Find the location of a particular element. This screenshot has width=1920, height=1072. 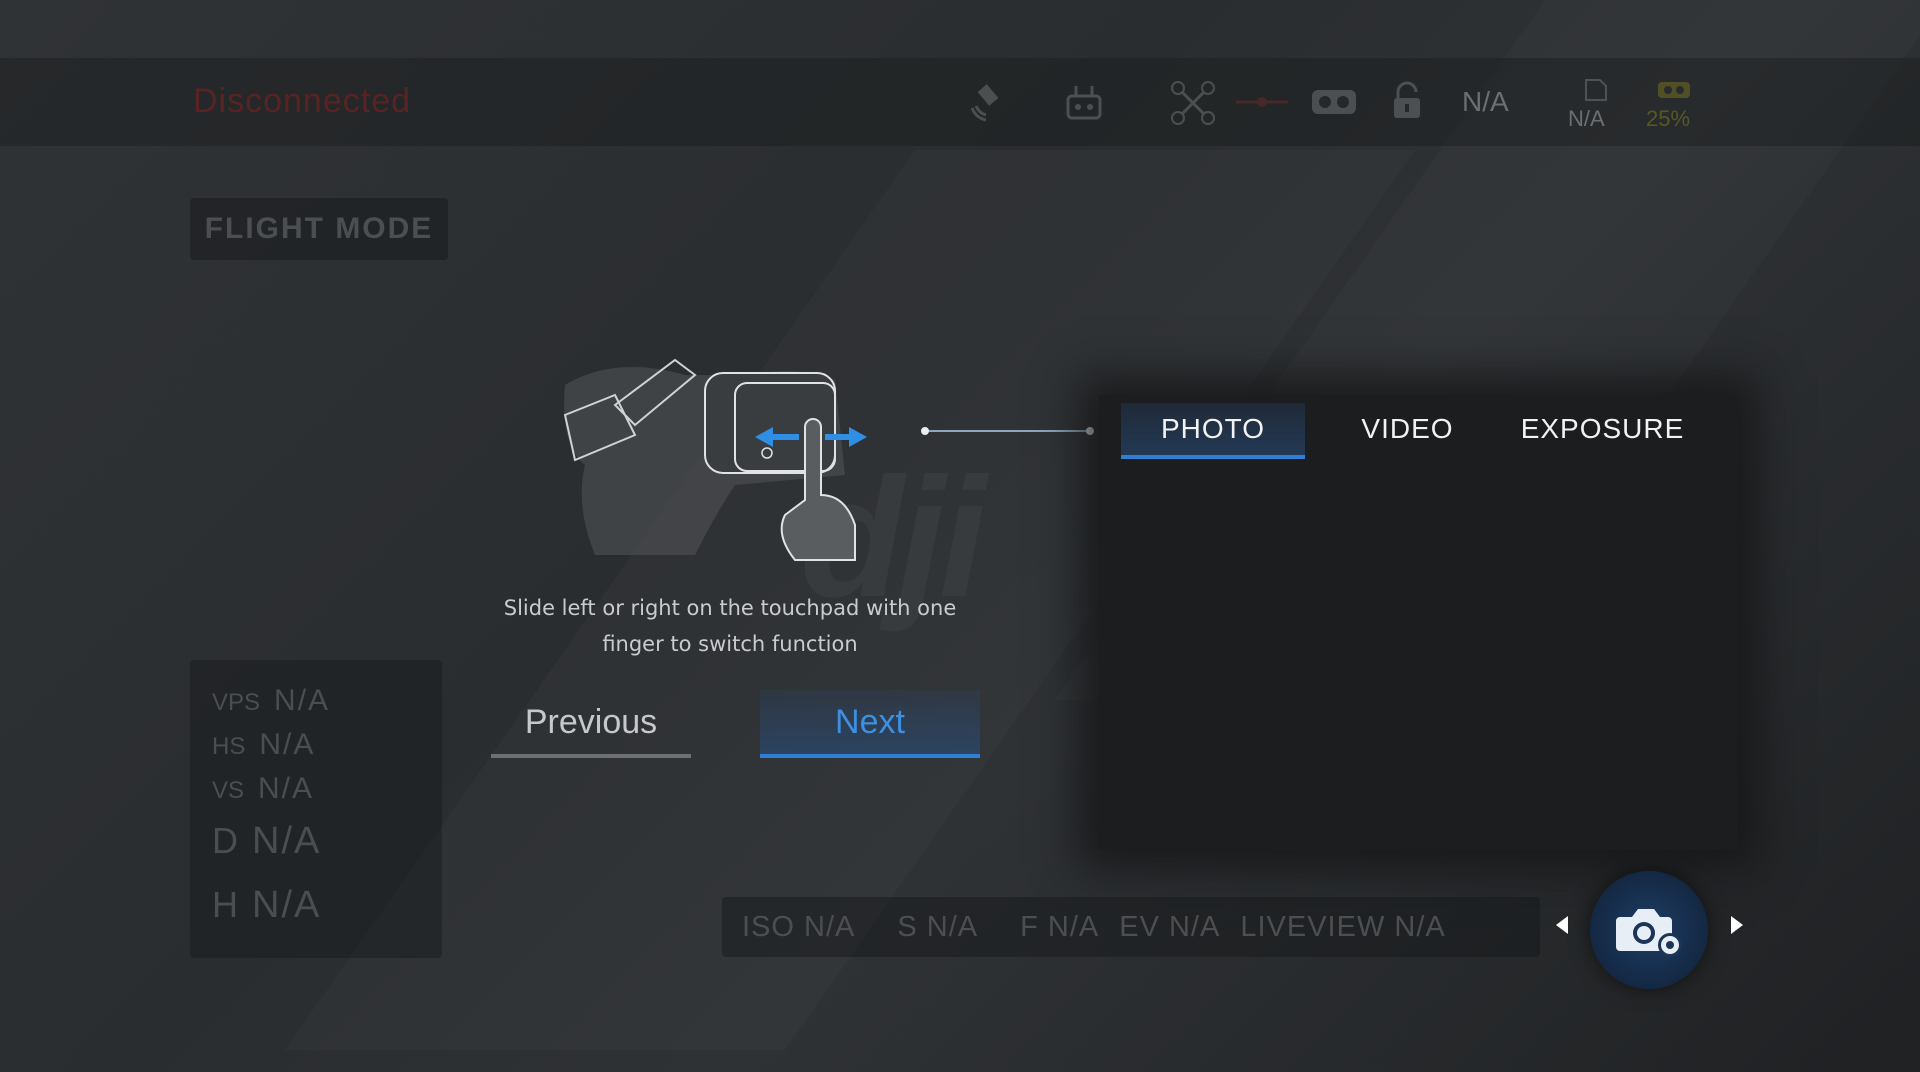

touchpad-guide-illustration is located at coordinates (715, 459).